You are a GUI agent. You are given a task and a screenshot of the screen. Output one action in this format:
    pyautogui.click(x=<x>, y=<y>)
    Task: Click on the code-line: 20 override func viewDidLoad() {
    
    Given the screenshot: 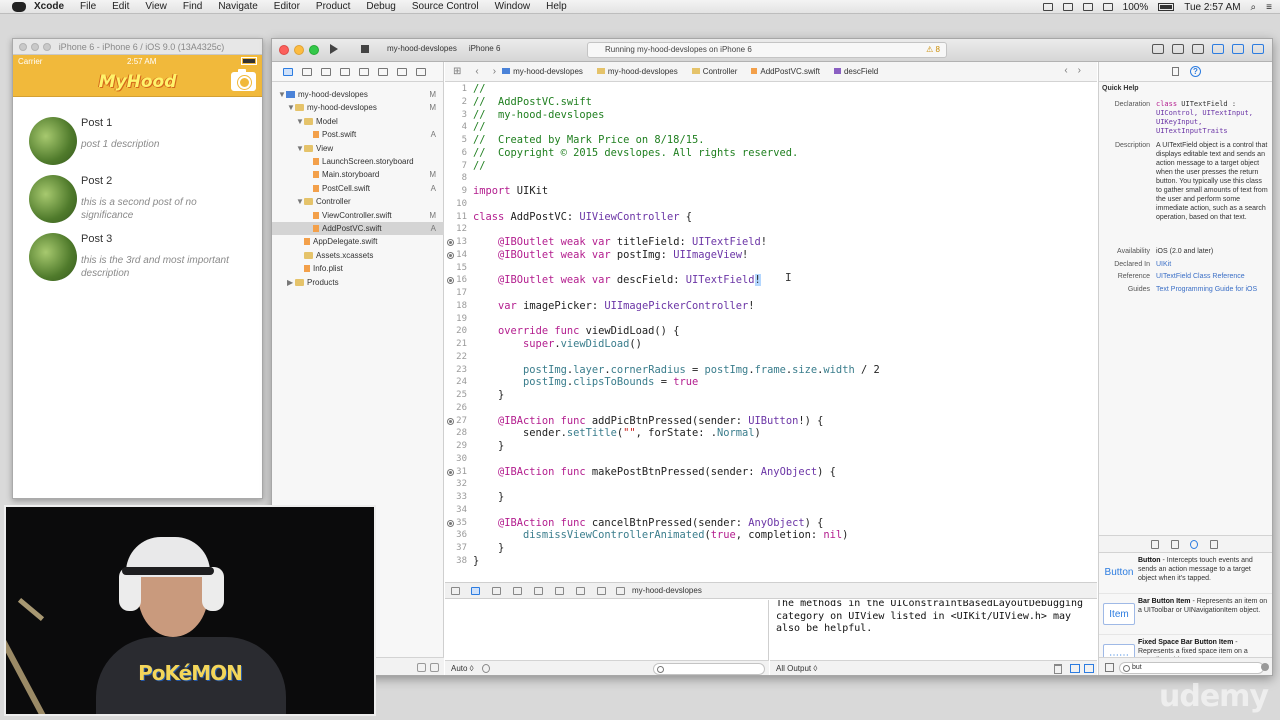 What is the action you would take?
    pyautogui.click(x=771, y=331)
    